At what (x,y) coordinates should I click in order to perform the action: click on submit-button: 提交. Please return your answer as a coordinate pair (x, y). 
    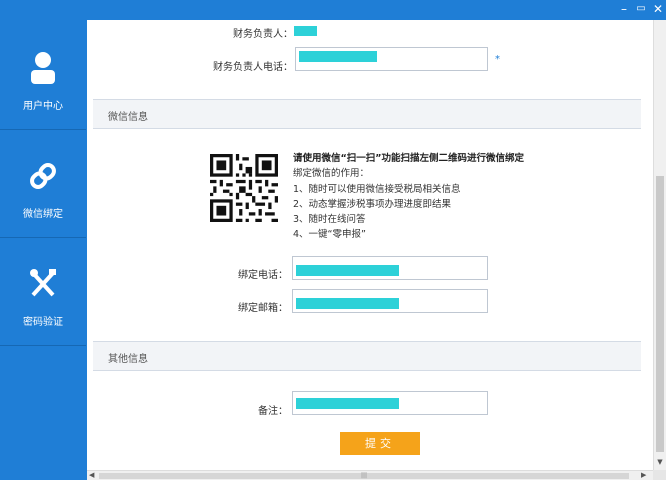
    Looking at the image, I should click on (380, 443).